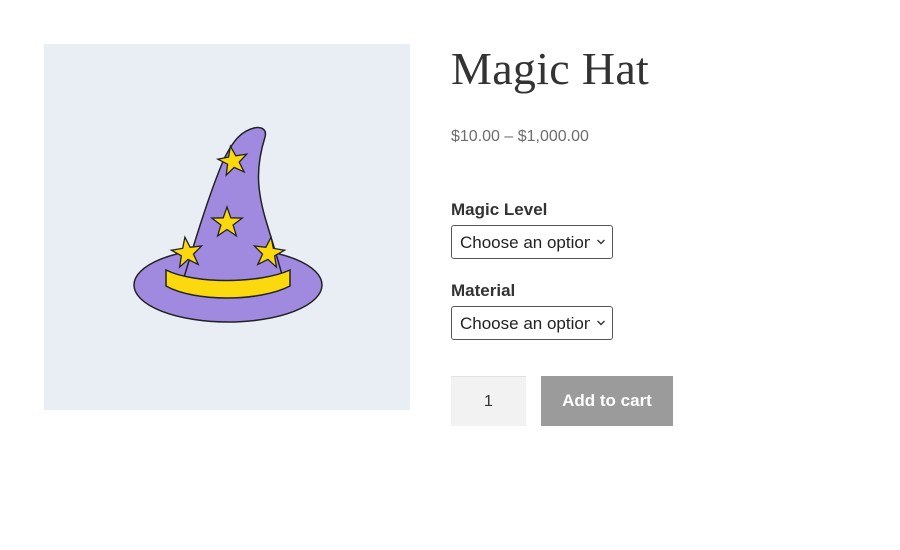 The image size is (900, 550). I want to click on product-title: Magic Hat, so click(550, 68).